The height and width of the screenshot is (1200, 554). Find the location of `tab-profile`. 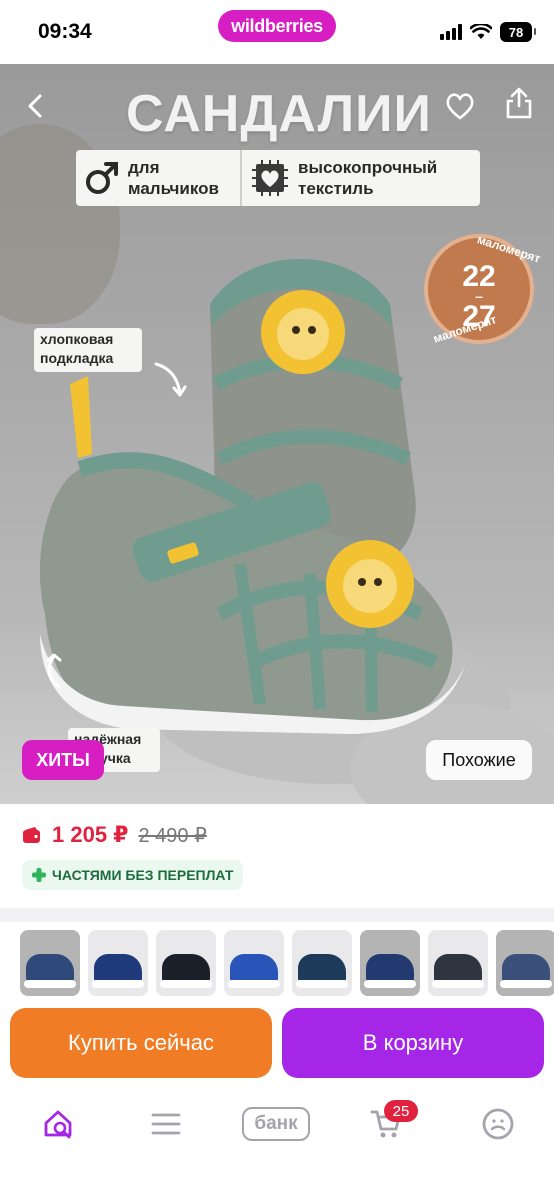

tab-profile is located at coordinates (498, 1124).